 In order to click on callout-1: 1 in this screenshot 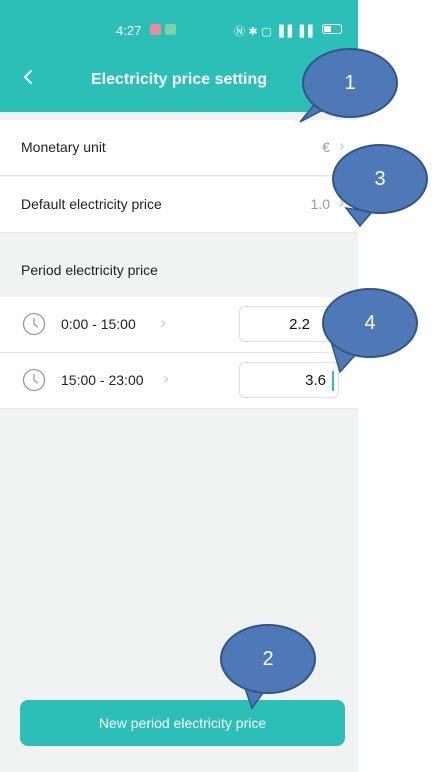, I will do `click(350, 83)`.